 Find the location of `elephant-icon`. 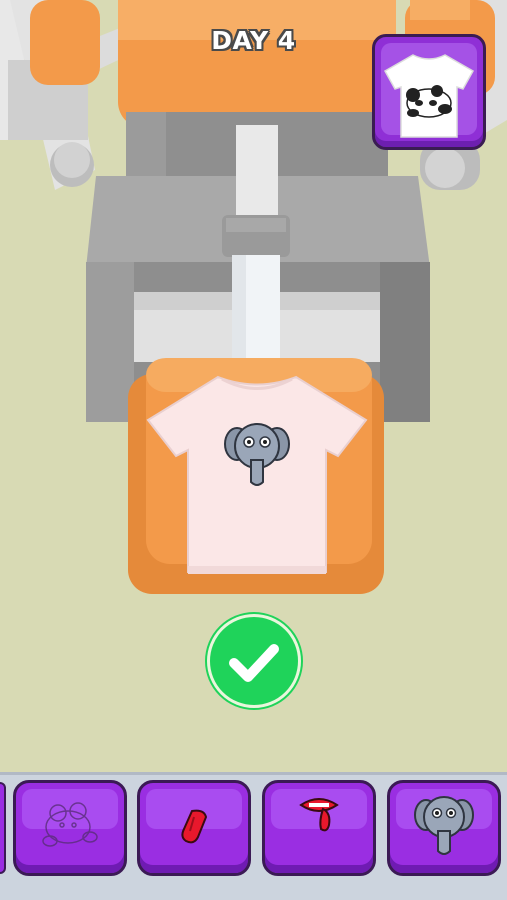

elephant-icon is located at coordinates (444, 825).